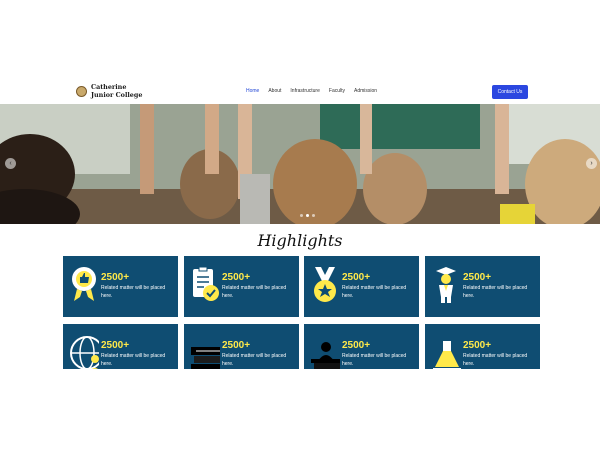 The width and height of the screenshot is (600, 450). Describe the element at coordinates (510, 92) in the screenshot. I see `contact-us-button: Contact Us` at that location.